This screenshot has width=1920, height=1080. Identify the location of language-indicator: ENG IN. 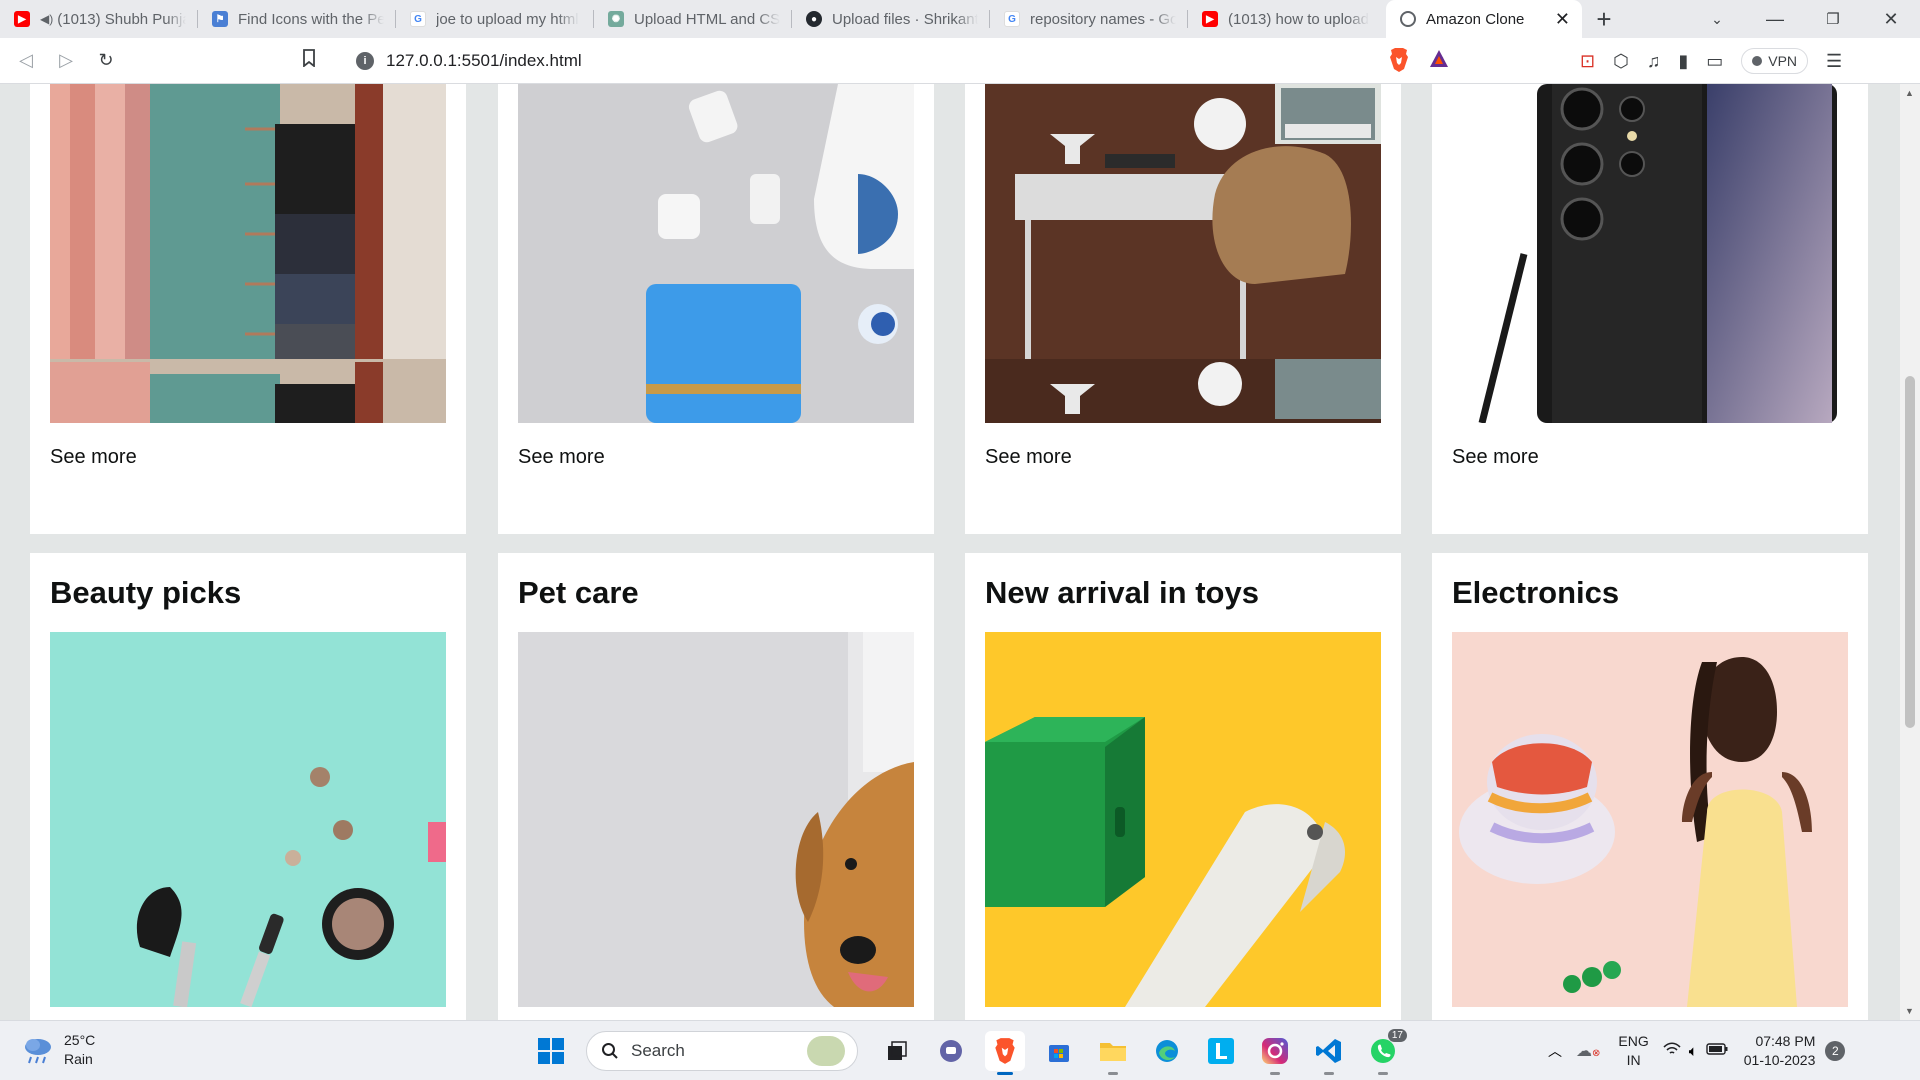
(1633, 1051).